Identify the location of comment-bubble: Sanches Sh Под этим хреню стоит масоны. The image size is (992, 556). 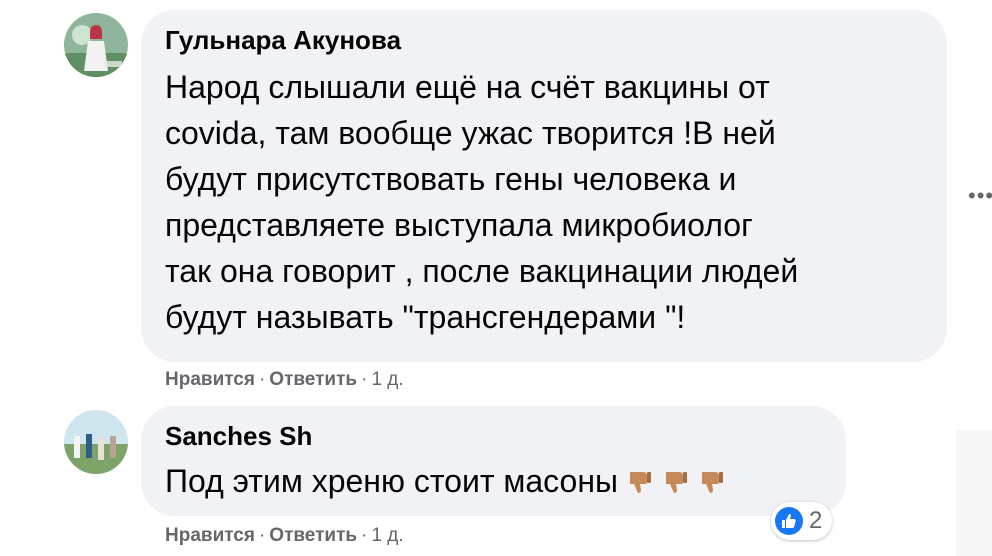
(493, 461).